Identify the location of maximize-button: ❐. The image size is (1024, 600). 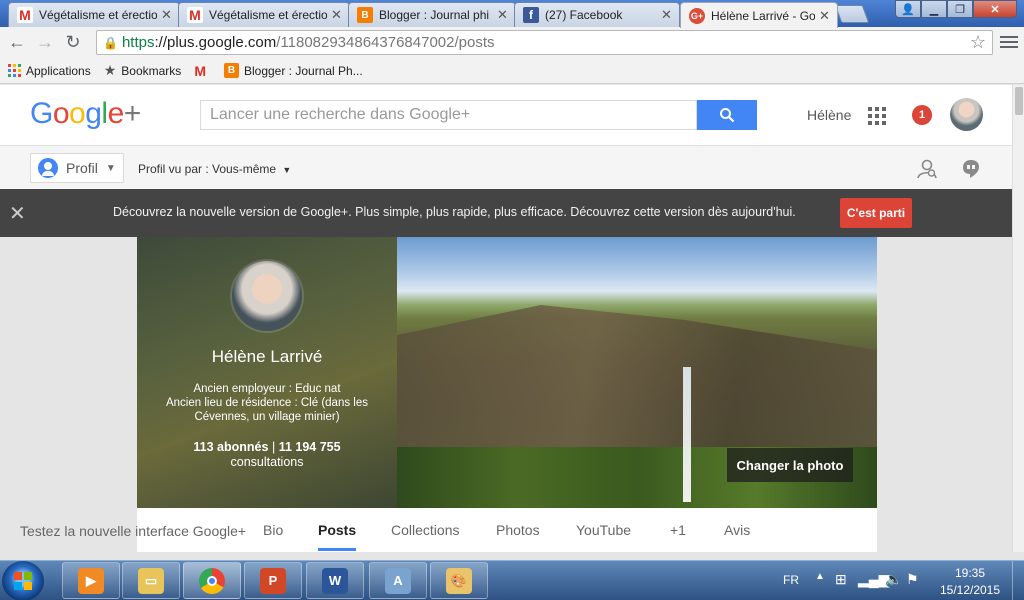
(960, 9).